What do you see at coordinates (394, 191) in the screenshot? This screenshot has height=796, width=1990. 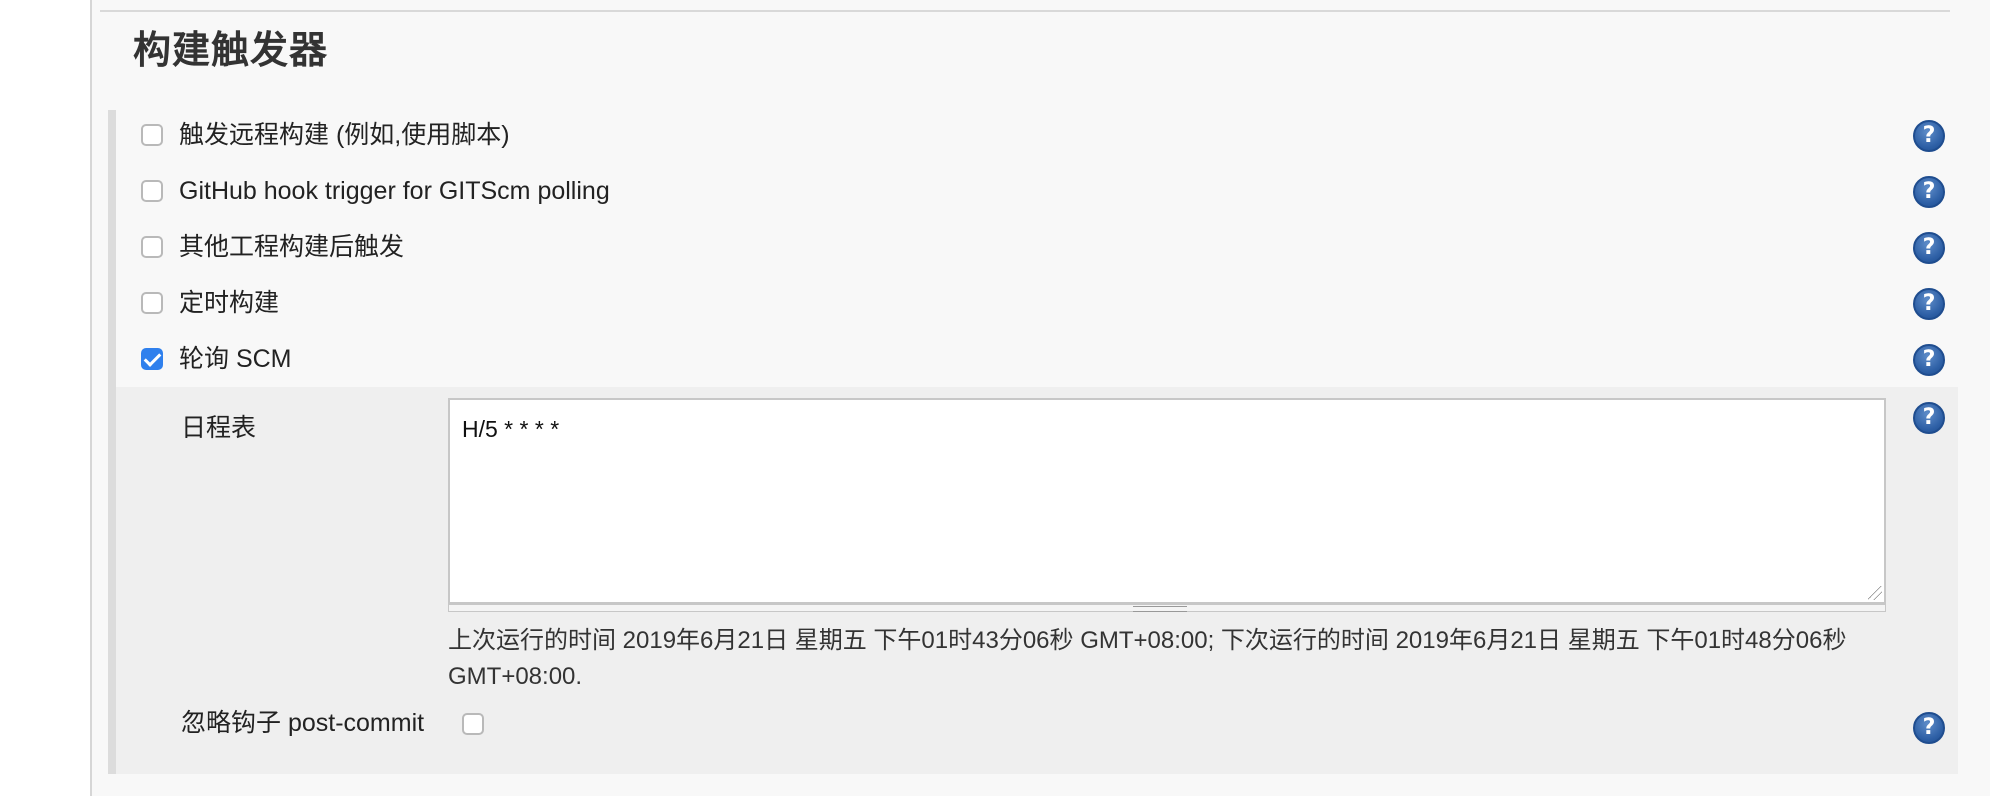 I see `trigger-github-hook-label: GitHub hook trigger for GITScm polling` at bounding box center [394, 191].